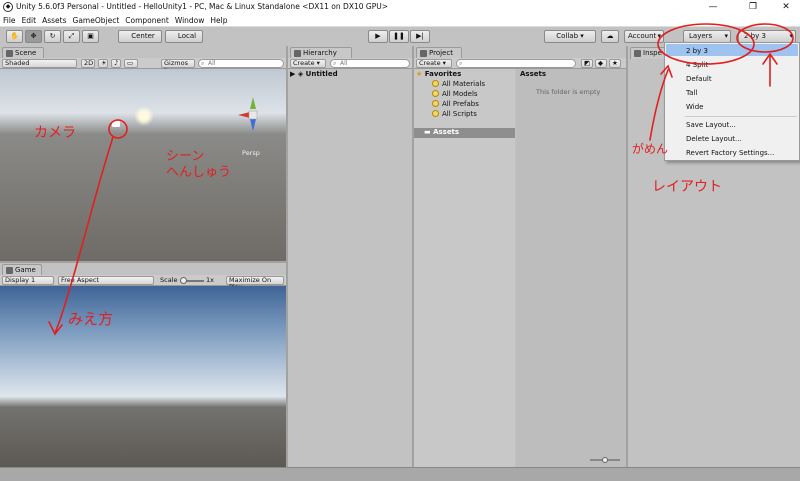 This screenshot has width=800, height=481. Describe the element at coordinates (687, 187) in the screenshot. I see `annotation-layout: レイアウト` at that location.